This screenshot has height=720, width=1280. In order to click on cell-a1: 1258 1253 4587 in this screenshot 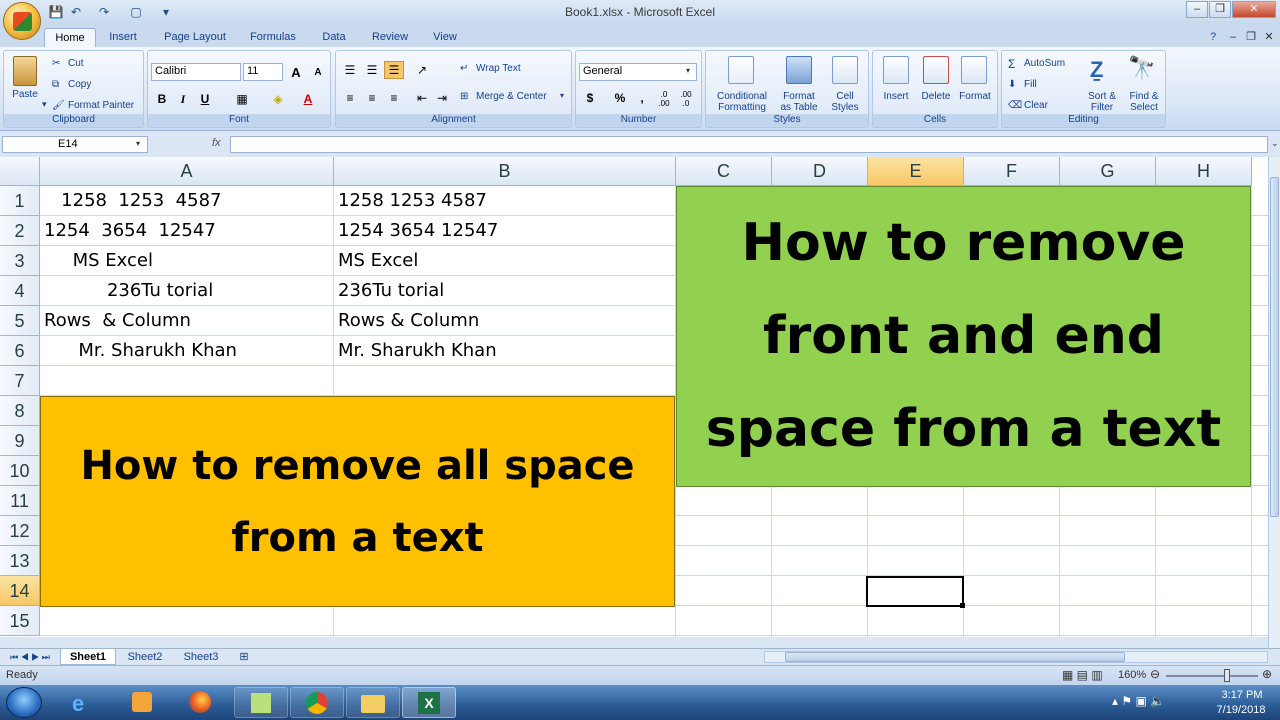, I will do `click(188, 201)`.